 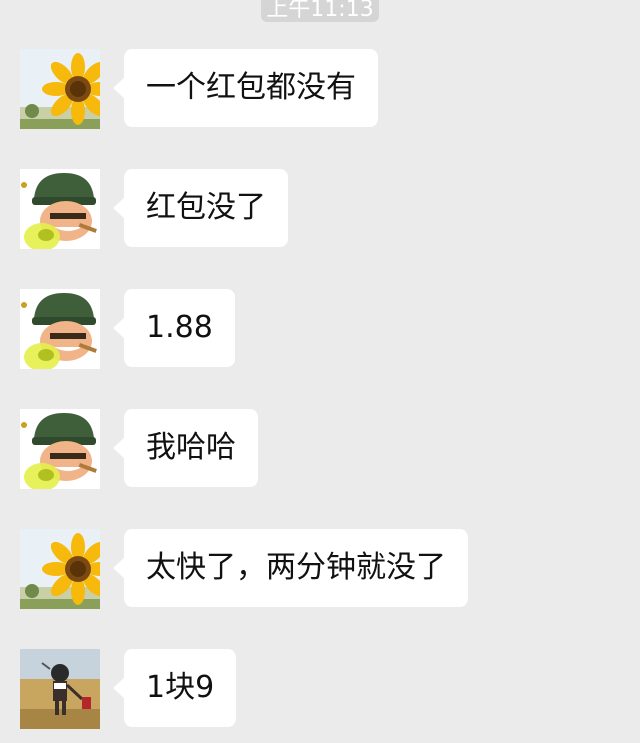 What do you see at coordinates (185, 448) in the screenshot?
I see `message-bubble: 我哈哈` at bounding box center [185, 448].